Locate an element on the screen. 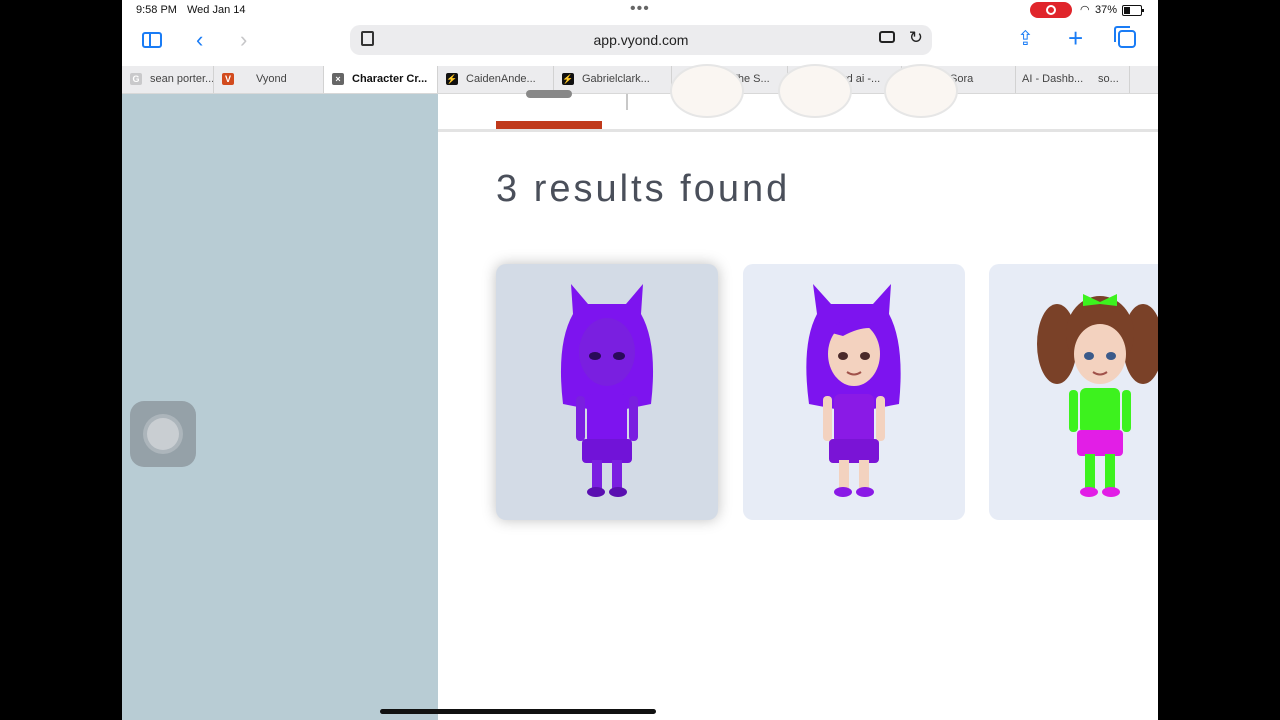  reload-icon: ↻ is located at coordinates (916, 38).